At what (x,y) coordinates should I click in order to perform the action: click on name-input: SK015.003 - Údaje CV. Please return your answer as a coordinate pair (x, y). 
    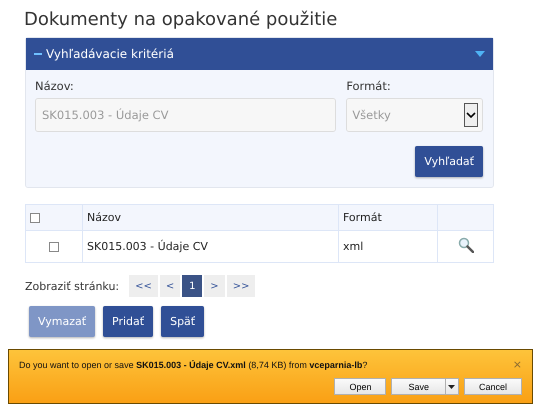
    Looking at the image, I should click on (185, 115).